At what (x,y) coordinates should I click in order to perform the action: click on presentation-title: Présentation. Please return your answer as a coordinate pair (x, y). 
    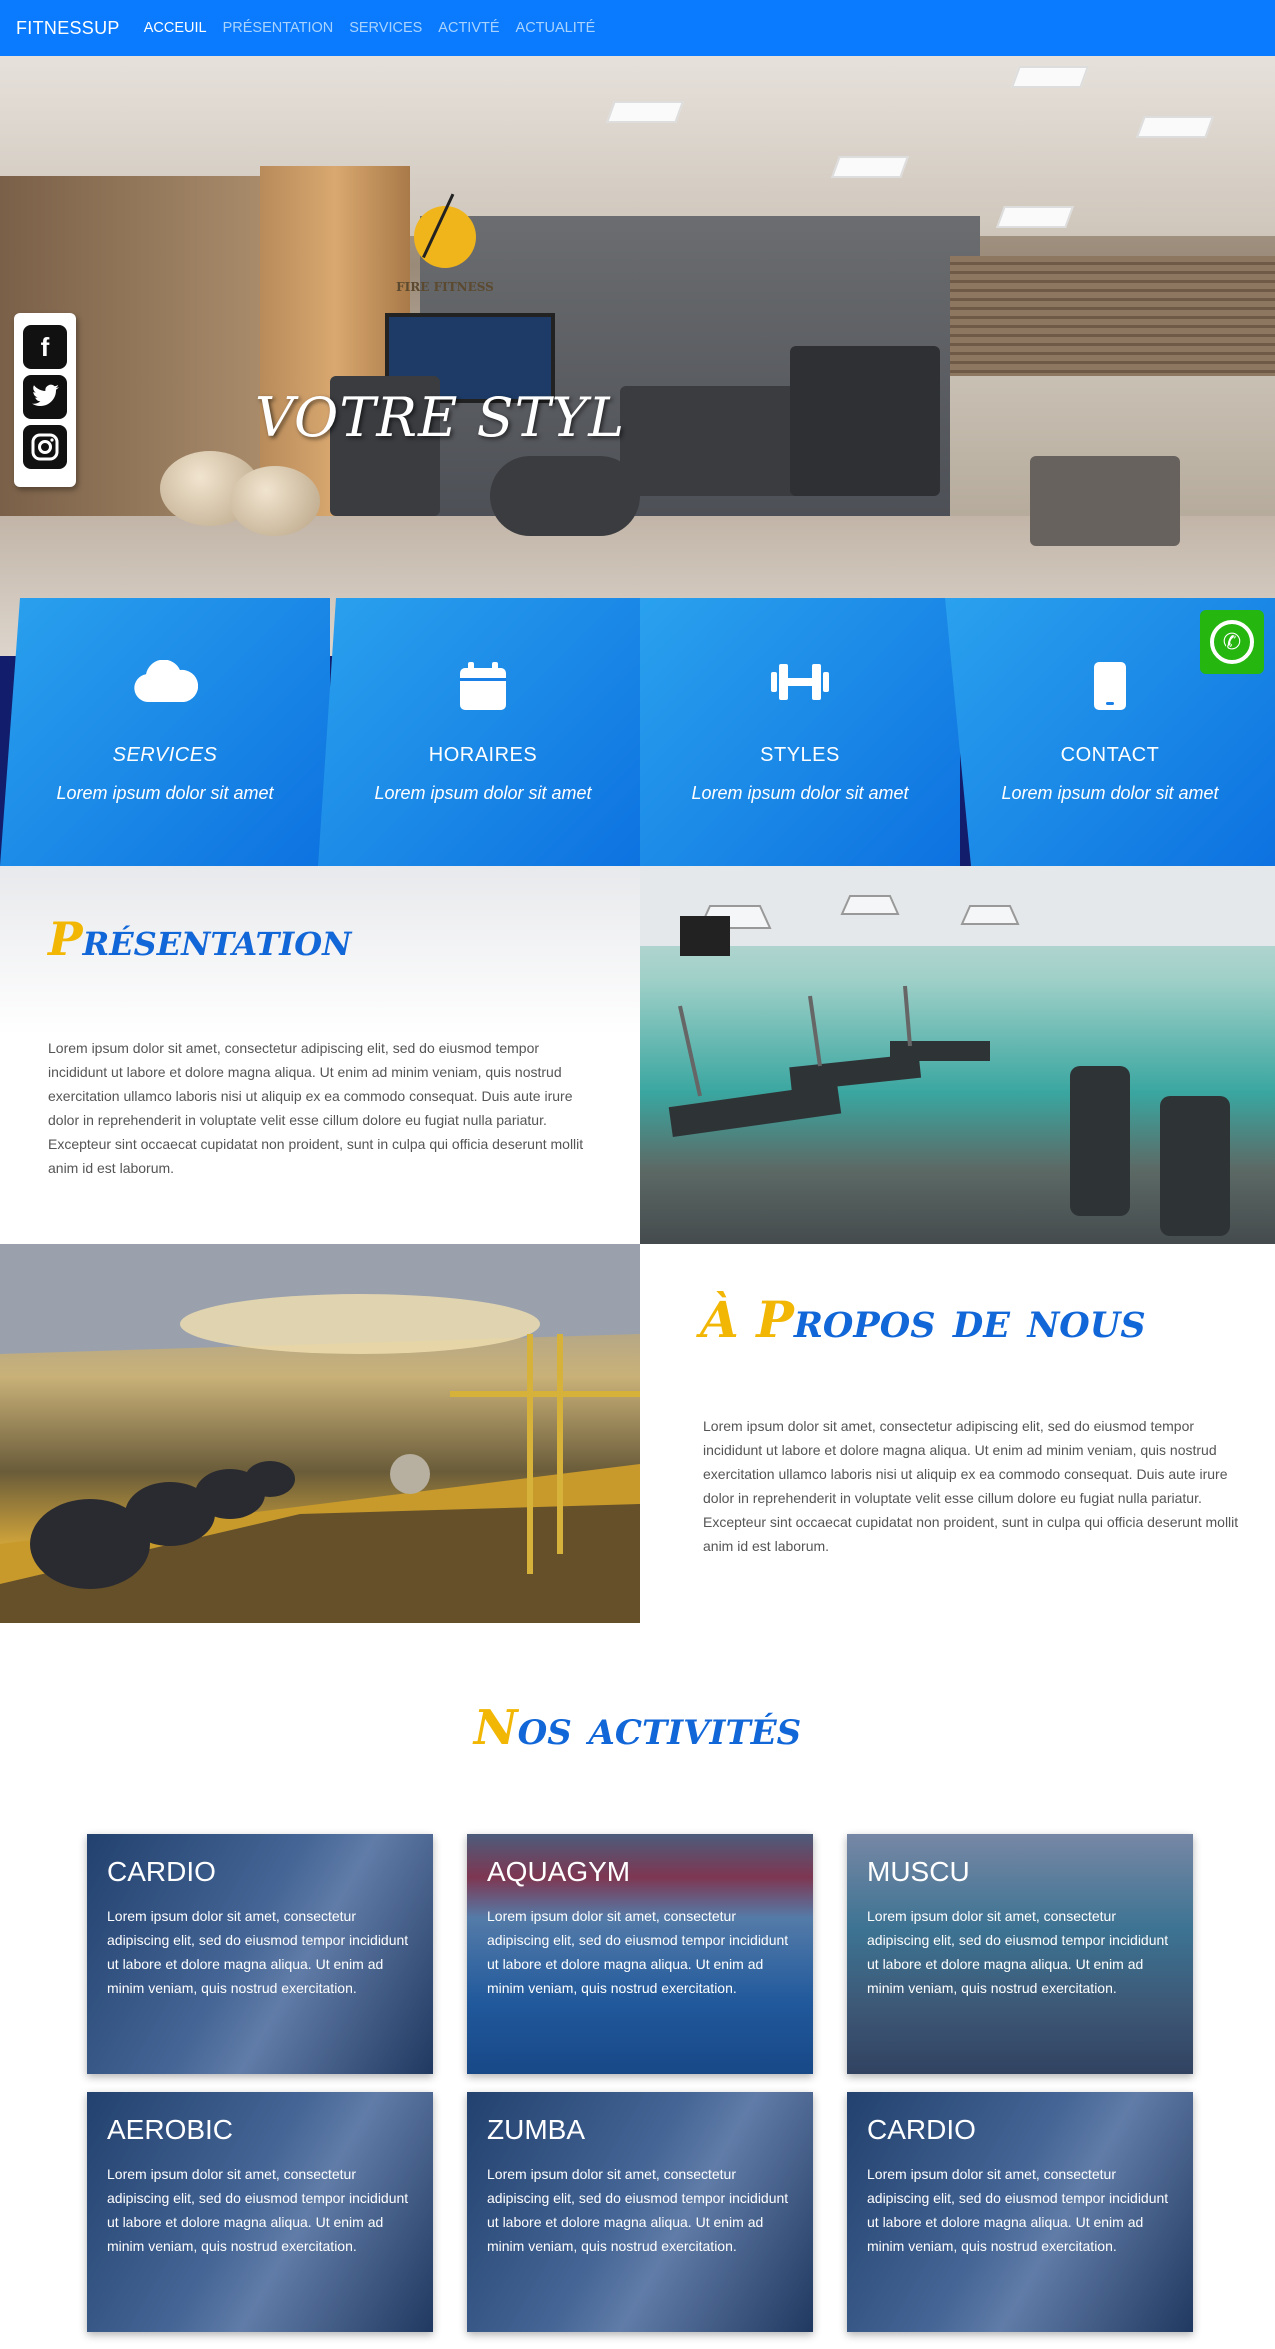
    Looking at the image, I should click on (199, 939).